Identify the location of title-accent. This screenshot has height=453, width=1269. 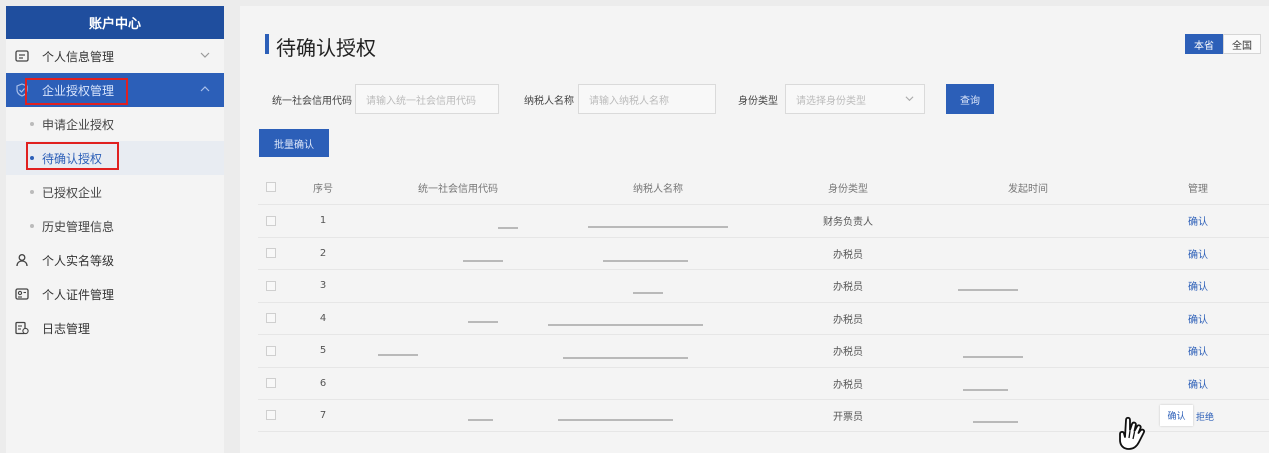
(267, 44).